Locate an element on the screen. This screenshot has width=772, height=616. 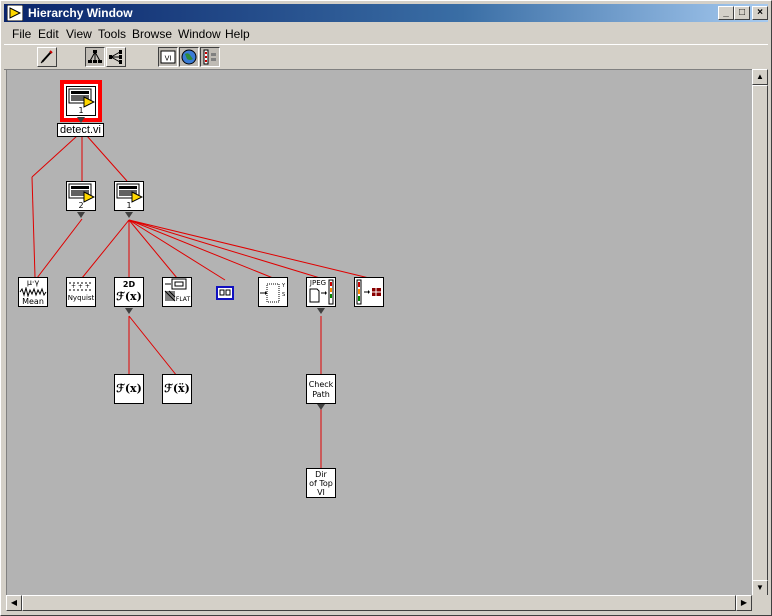
waveform-icon is located at coordinates (33, 292).